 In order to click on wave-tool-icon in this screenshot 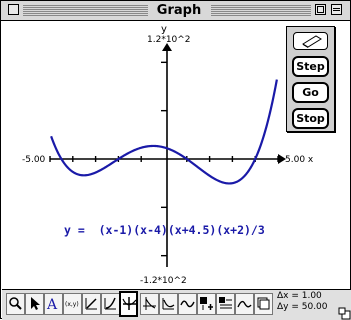, I will do `click(244, 304)`.